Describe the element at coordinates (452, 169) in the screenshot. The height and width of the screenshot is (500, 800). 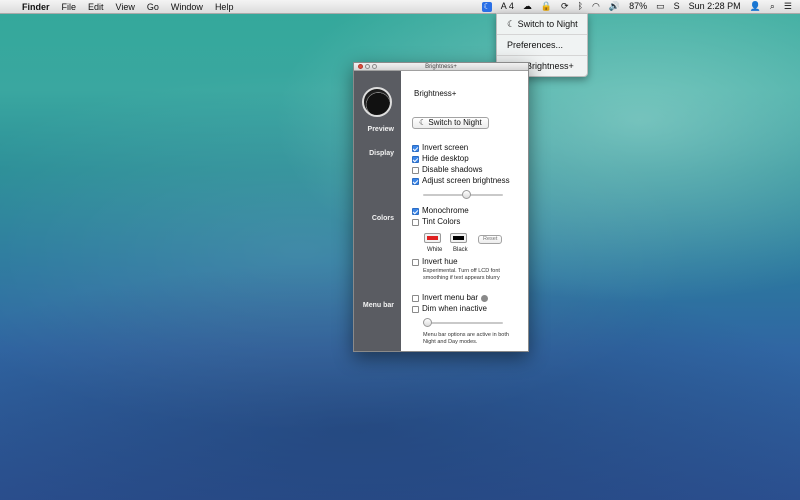
I see `disable-shadows-label: Disable shadows` at that location.